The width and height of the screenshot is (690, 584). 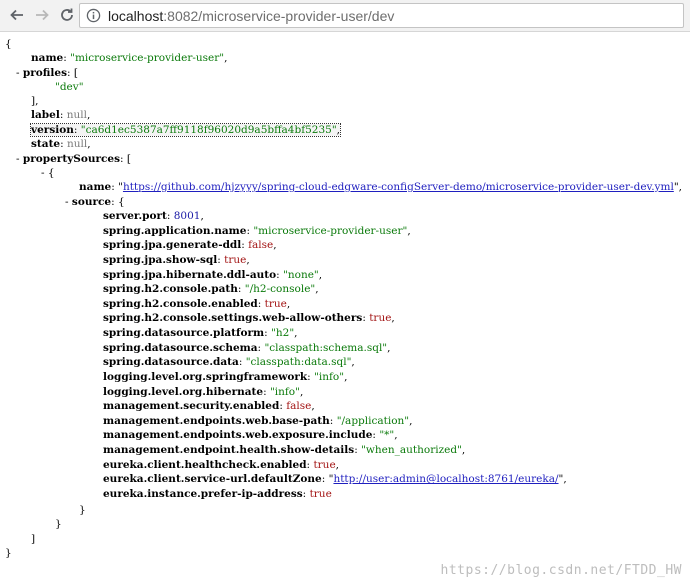 I want to click on forward-button, so click(x=42, y=15).